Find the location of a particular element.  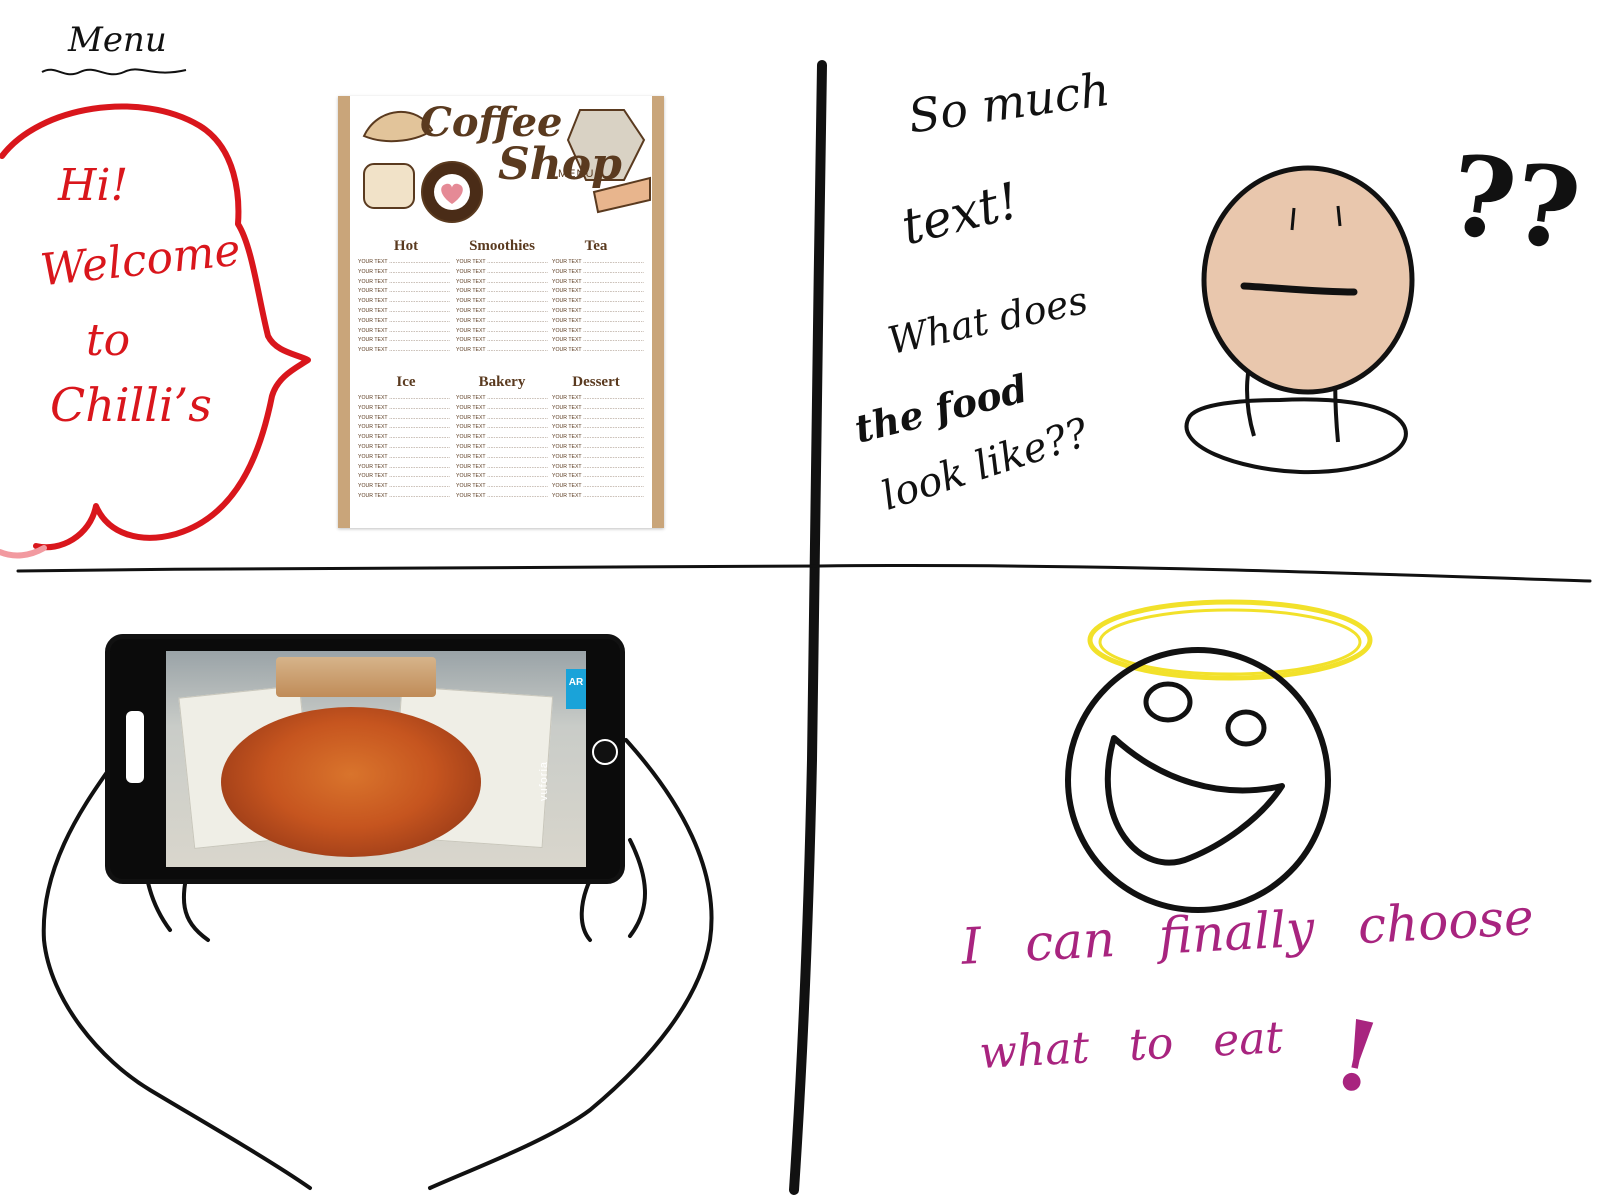

speech-line-3: to is located at coordinates (108, 340).